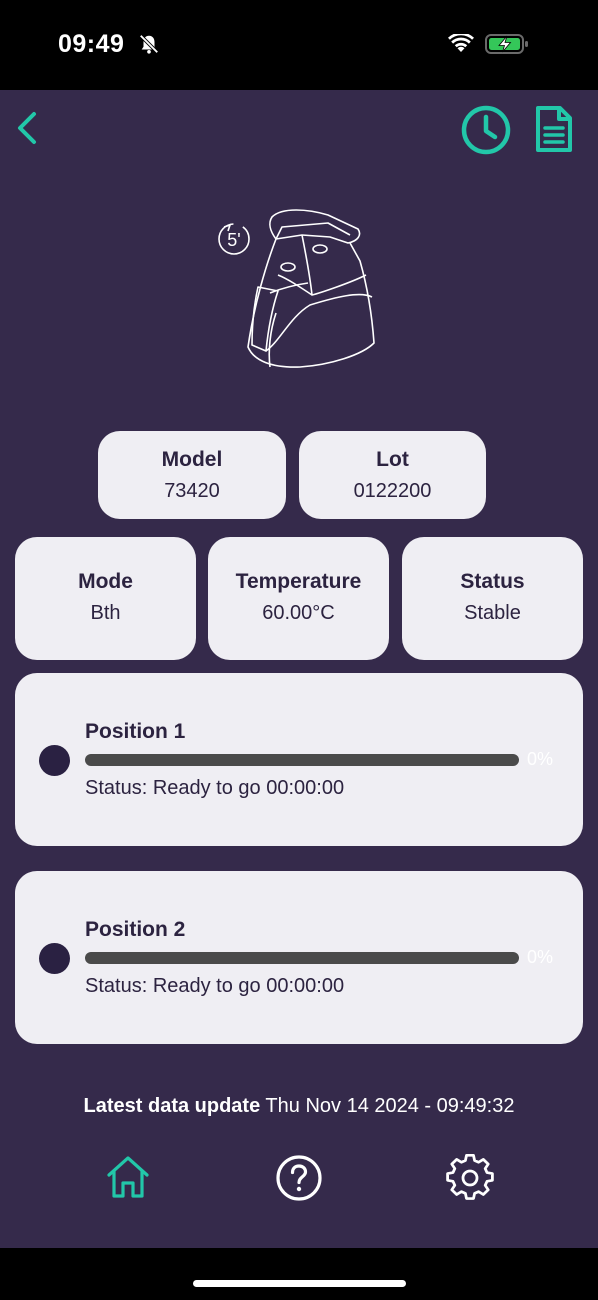 This screenshot has height=1300, width=598. Describe the element at coordinates (27, 128) in the screenshot. I see `back-chevron-icon` at that location.